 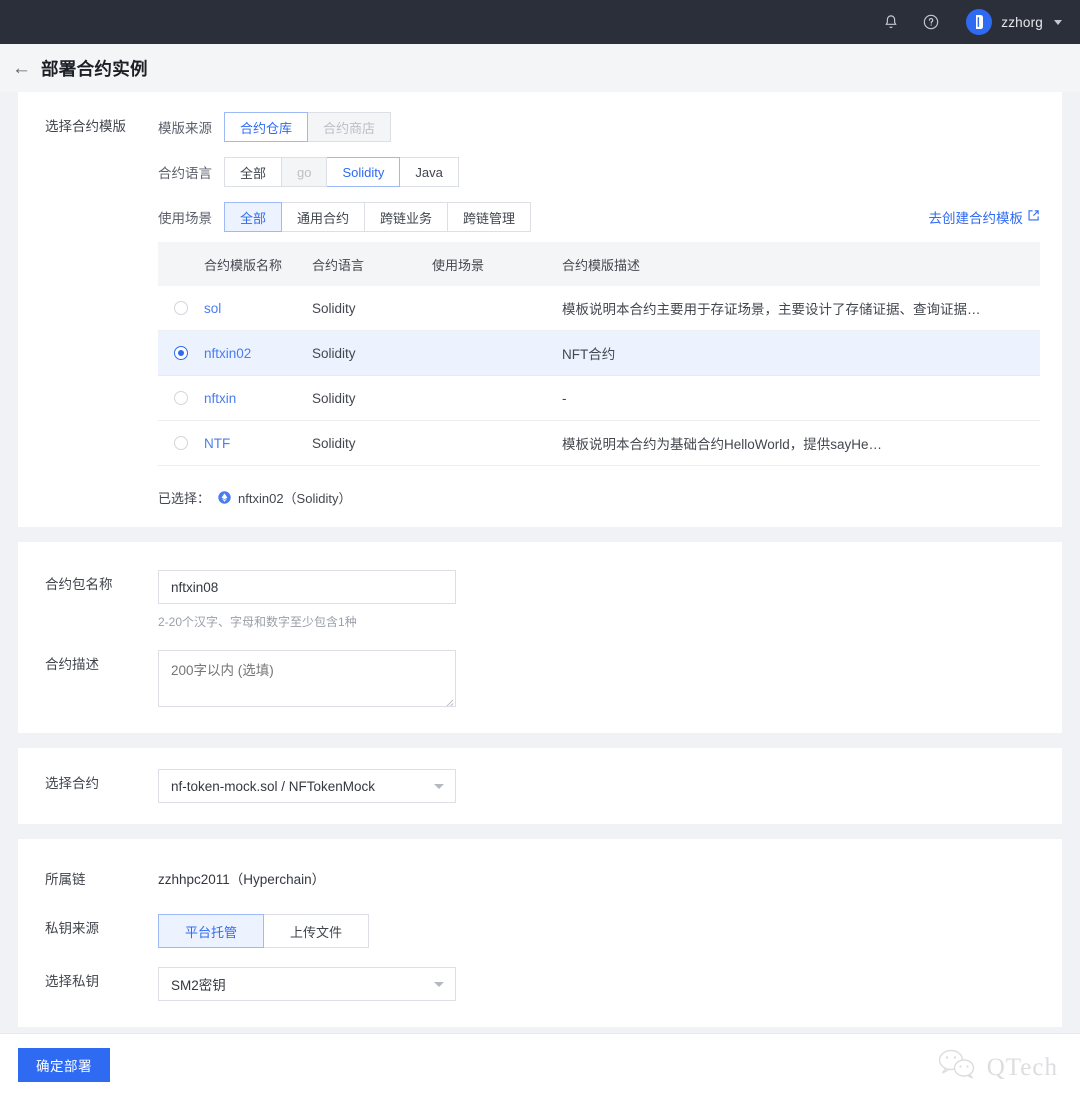 What do you see at coordinates (243, 265) in the screenshot?
I see `table-header-name: 合约模版名称` at bounding box center [243, 265].